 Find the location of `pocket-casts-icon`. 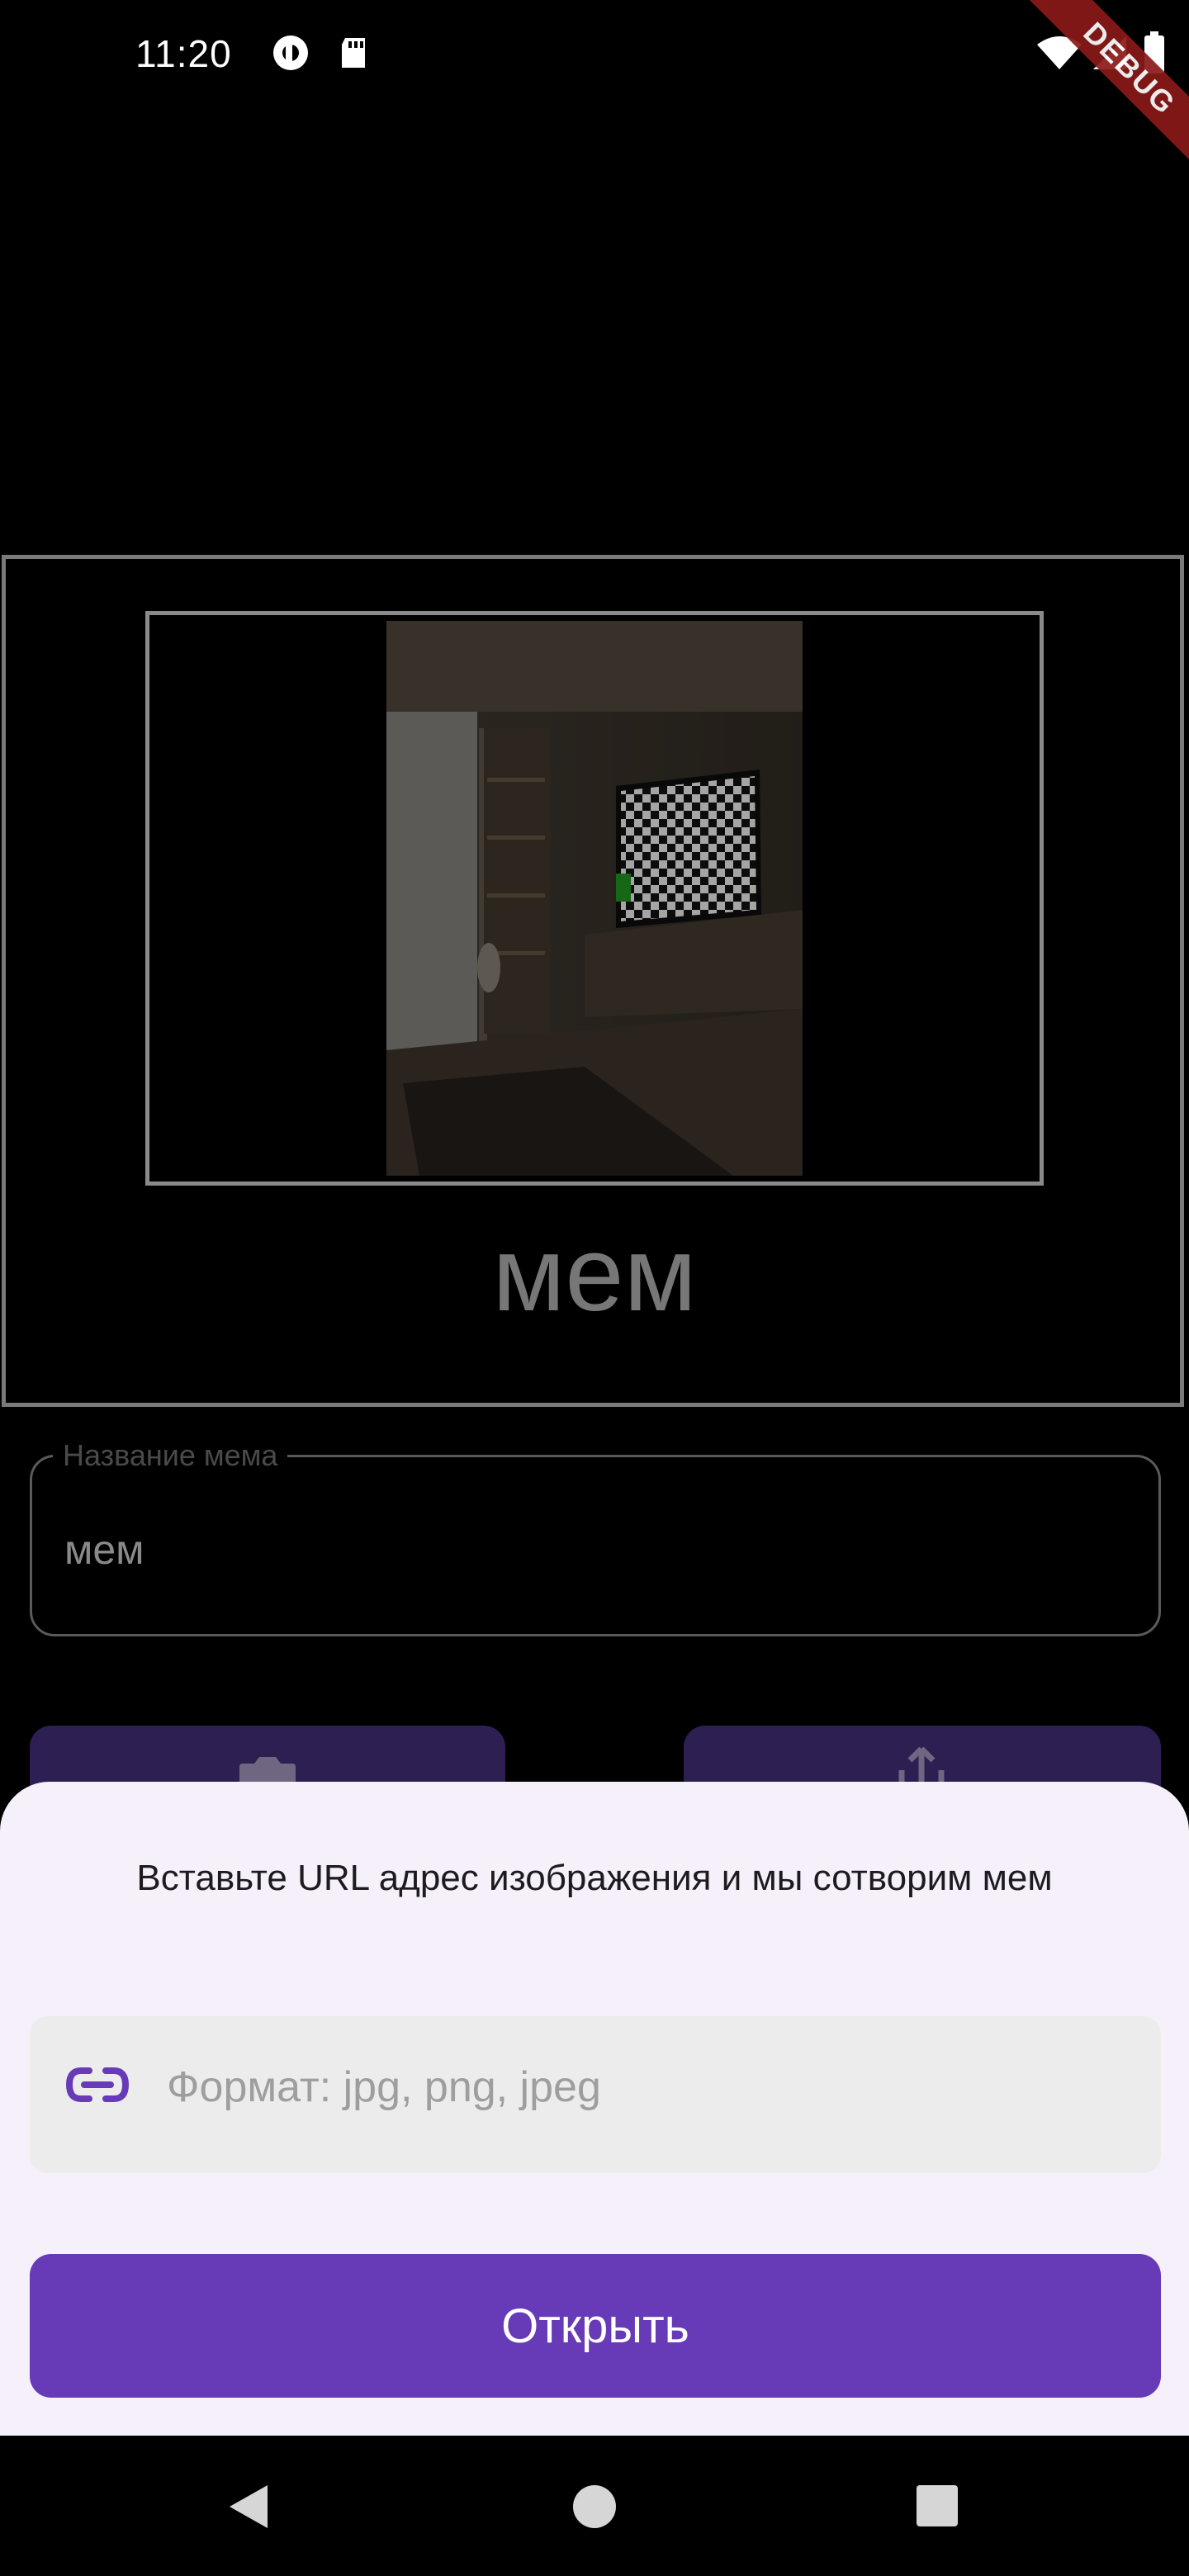

pocket-casts-icon is located at coordinates (290, 53).